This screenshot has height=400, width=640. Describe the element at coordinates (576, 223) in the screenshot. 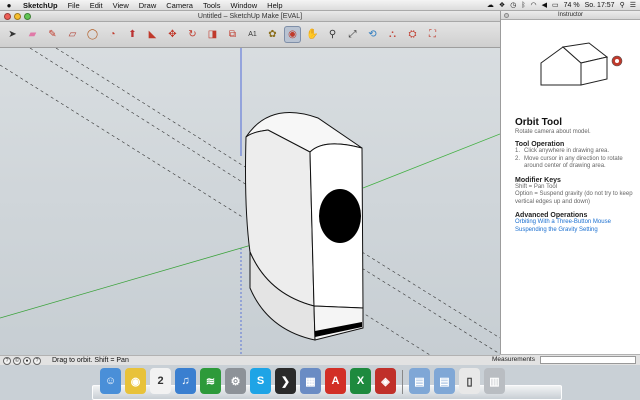

I see `advanced-link-three-button-mouse: Orbiting With a Three-Button Mouse` at that location.